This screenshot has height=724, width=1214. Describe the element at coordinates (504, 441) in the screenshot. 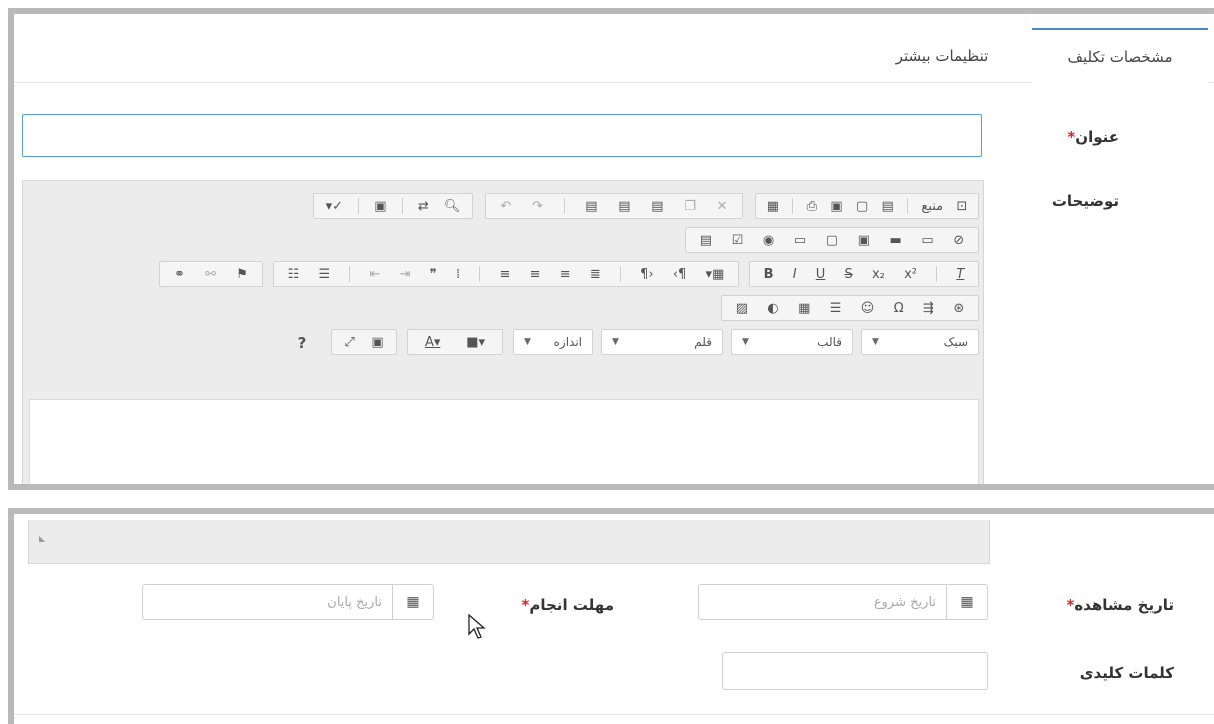

I see `editor-content-area` at that location.